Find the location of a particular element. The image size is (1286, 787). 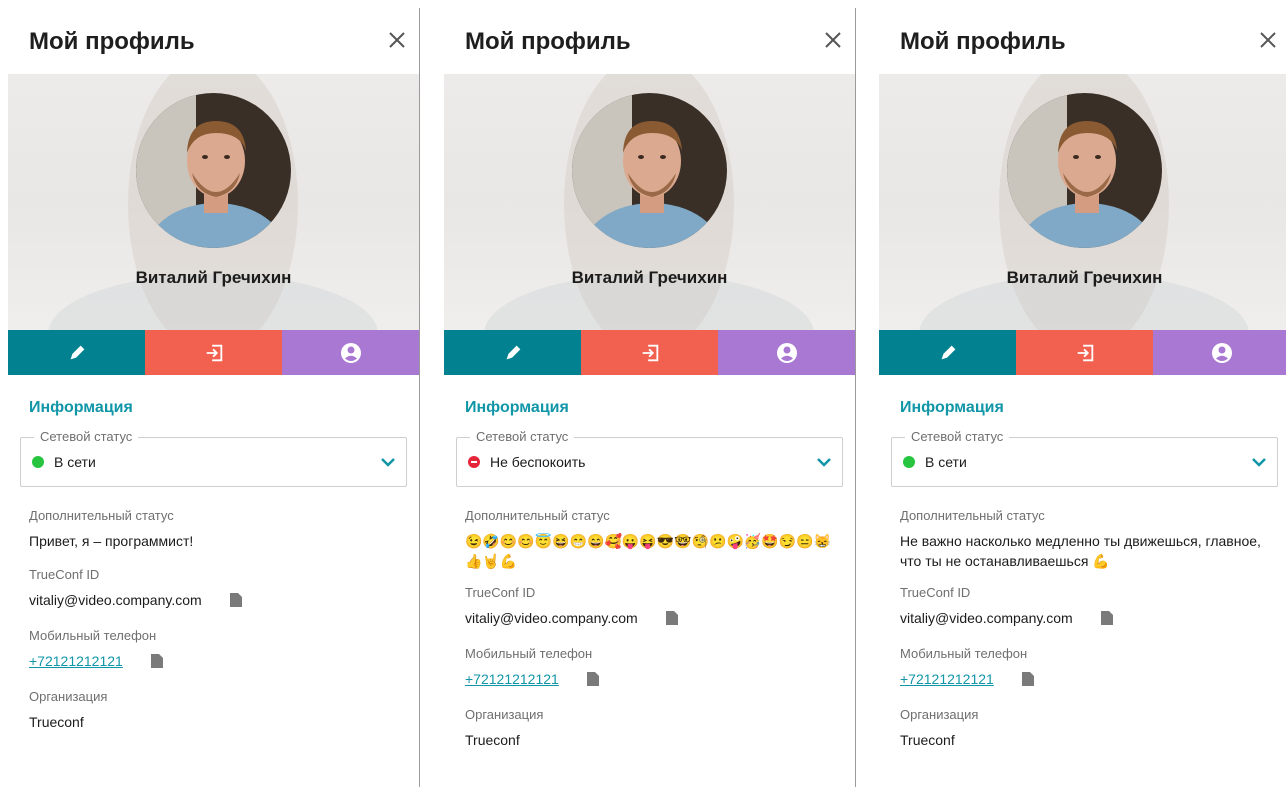

extra-status-value: 😉🤣😊😊😇😆😁😄🥰😛😝😎🤓🧐😕🤪🥳🤩😏😑😸👍🤘💪 is located at coordinates (648, 551).